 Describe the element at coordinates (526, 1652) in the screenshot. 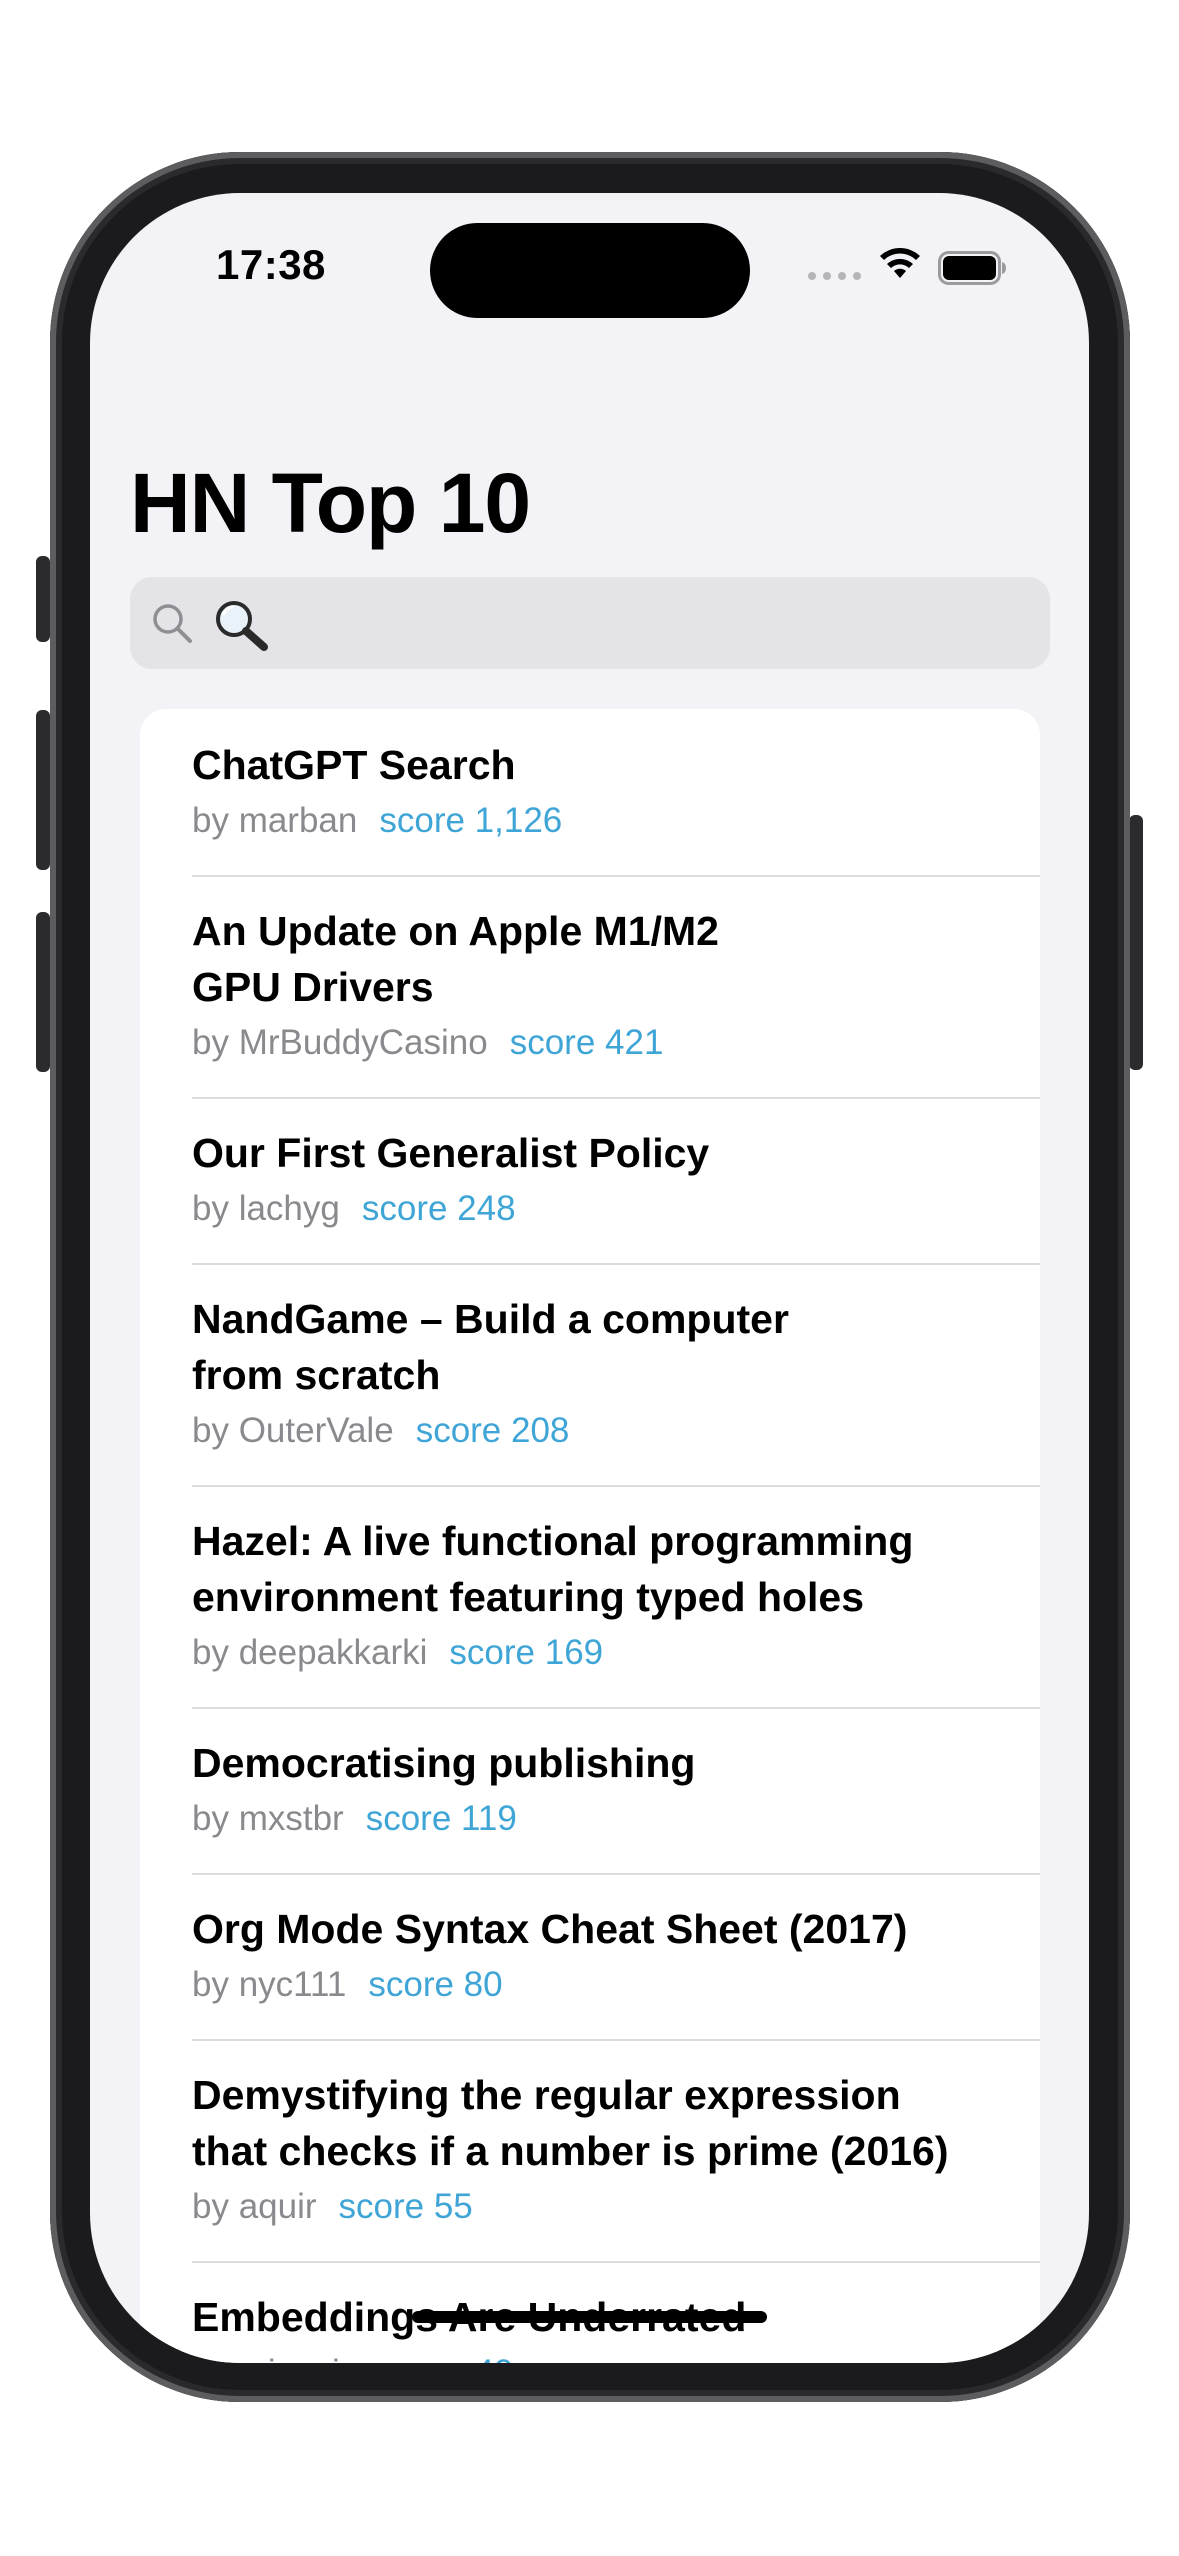

I see `story-score: score 169` at that location.